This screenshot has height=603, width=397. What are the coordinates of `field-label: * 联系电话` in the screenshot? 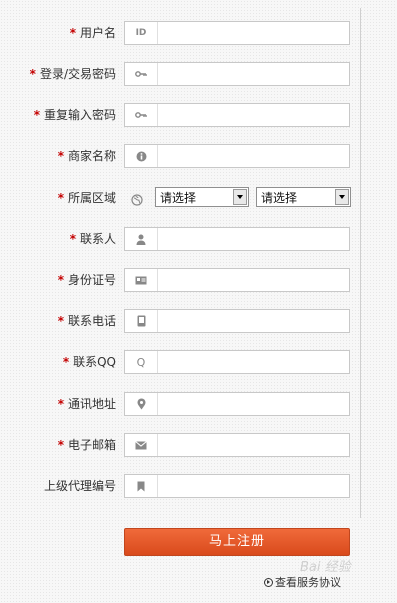 It's located at (86, 321).